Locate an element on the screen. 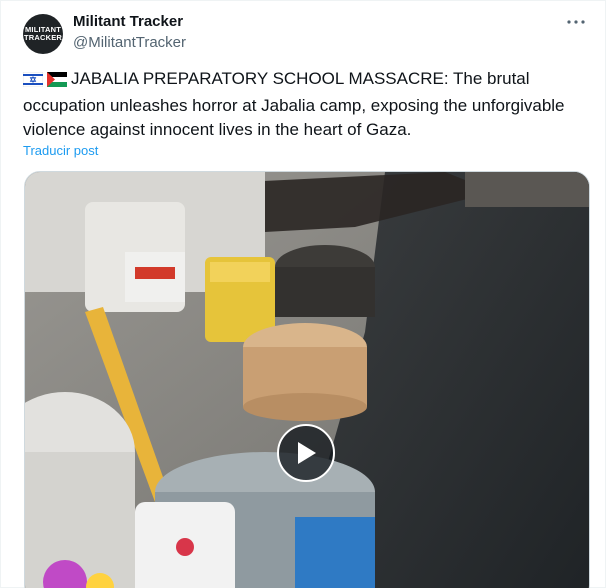  israel-flag-icon is located at coordinates (33, 82).